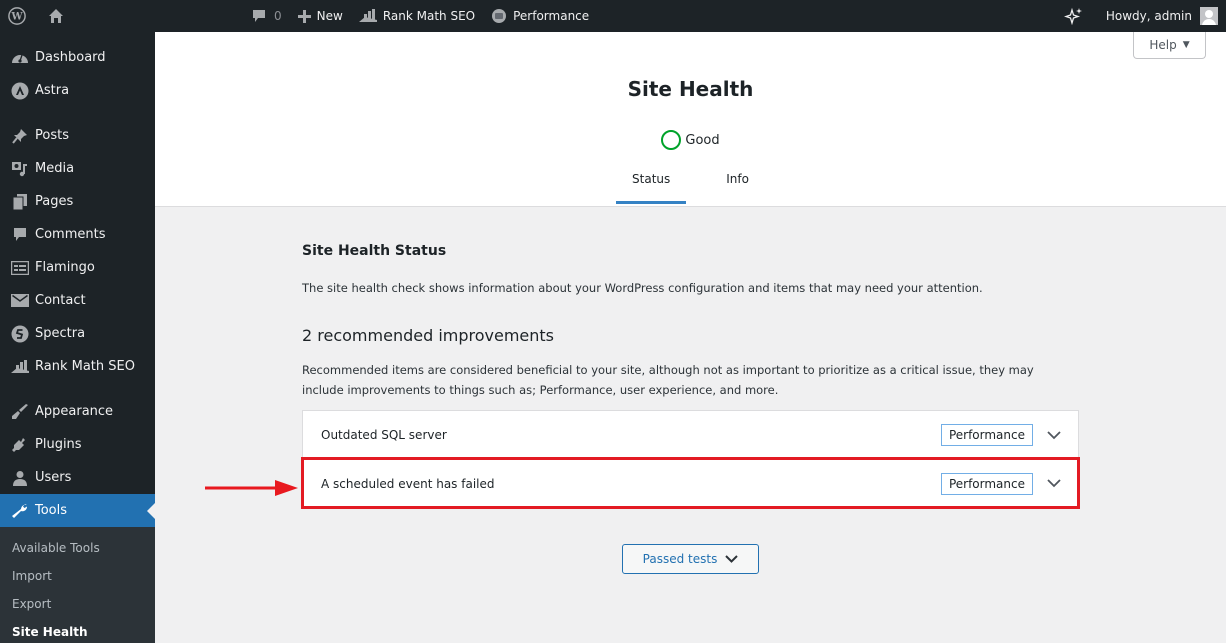 The height and width of the screenshot is (643, 1226). Describe the element at coordinates (20, 412) in the screenshot. I see `brush-icon` at that location.